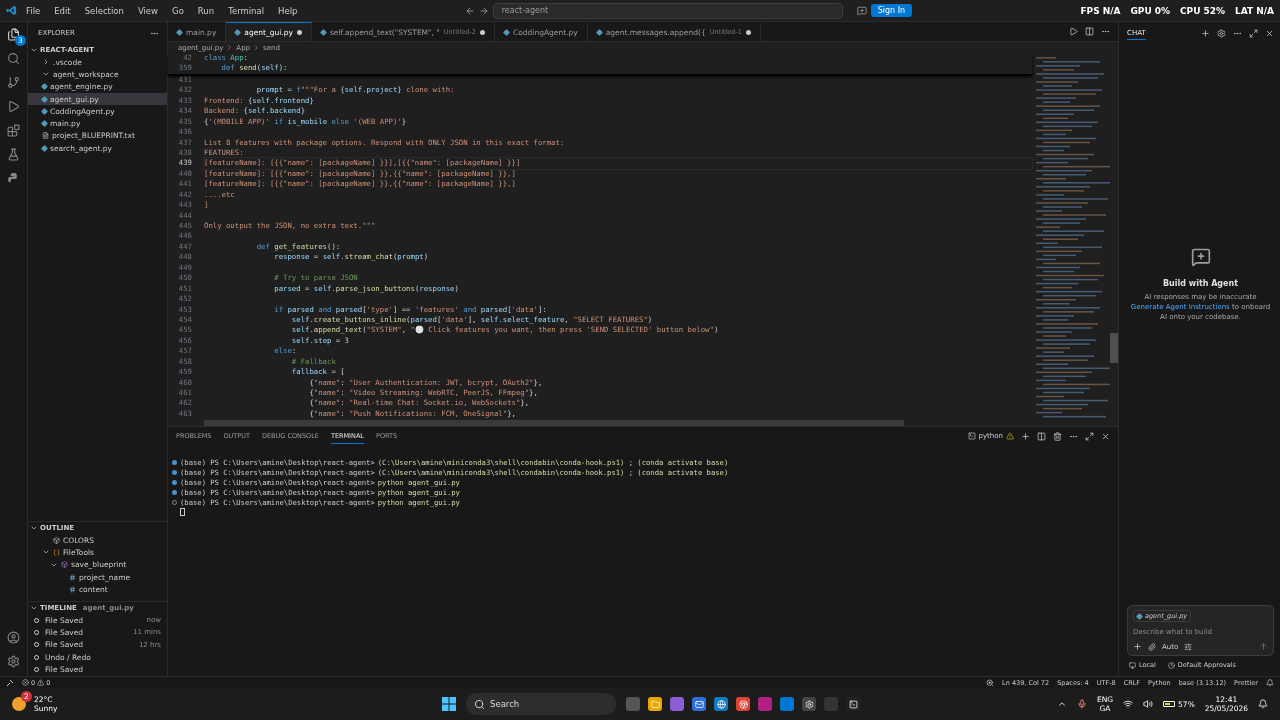 This screenshot has height=720, width=1280. I want to click on terminal-cursor, so click(182, 512).